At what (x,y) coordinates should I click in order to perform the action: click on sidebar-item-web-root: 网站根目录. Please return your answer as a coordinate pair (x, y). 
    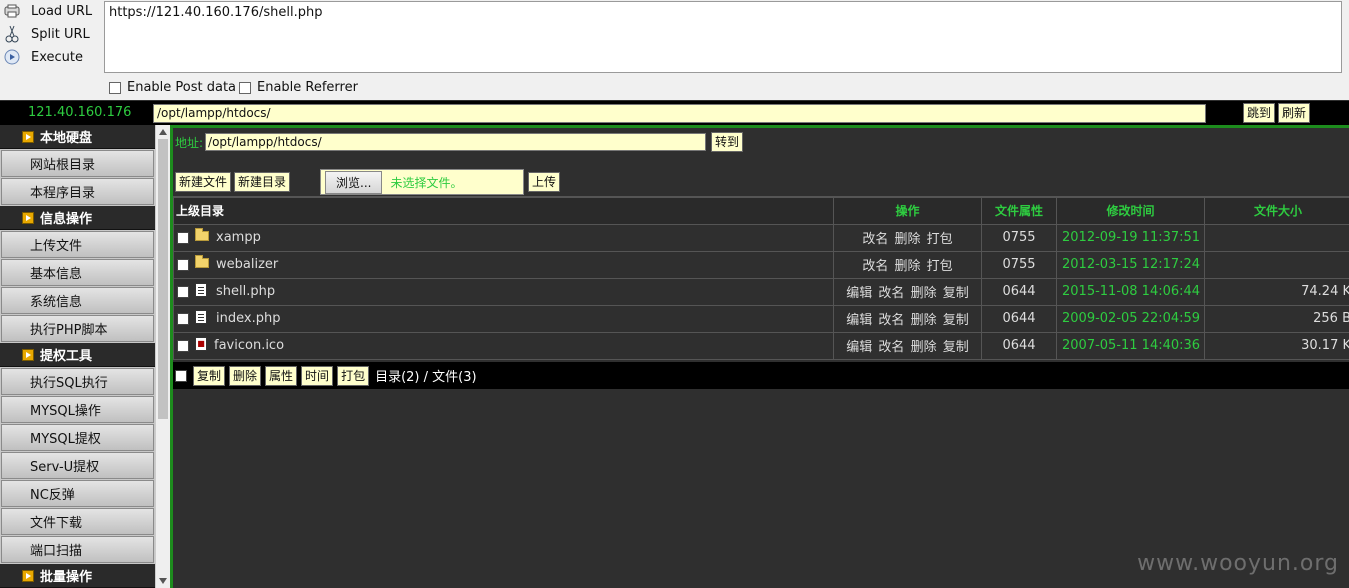
    Looking at the image, I should click on (77, 163).